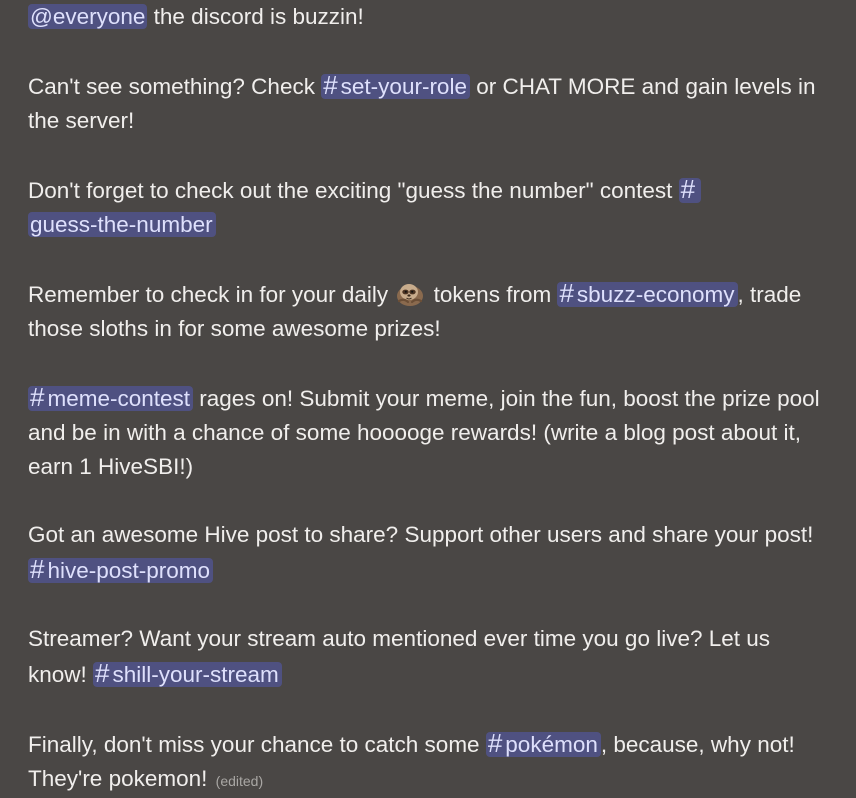  I want to click on channel-link-hive-post-promo: # hive-post-promo, so click(121, 569).